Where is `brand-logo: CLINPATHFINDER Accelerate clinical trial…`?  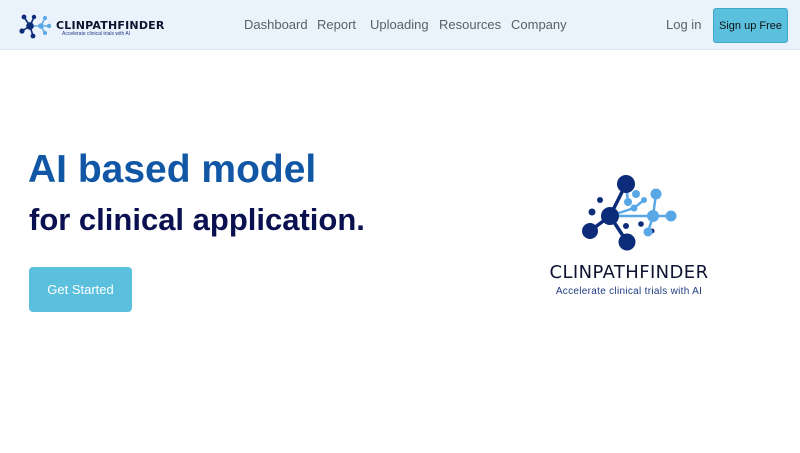
brand-logo: CLINPATHFINDER Accelerate clinical trial… is located at coordinates (91, 26).